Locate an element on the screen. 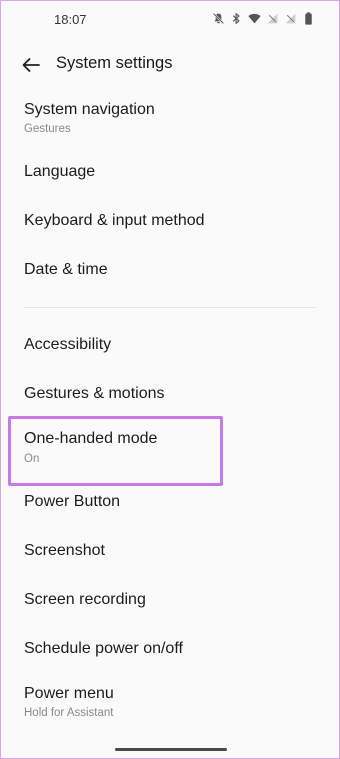 The height and width of the screenshot is (759, 340). mute-icon is located at coordinates (218, 18).